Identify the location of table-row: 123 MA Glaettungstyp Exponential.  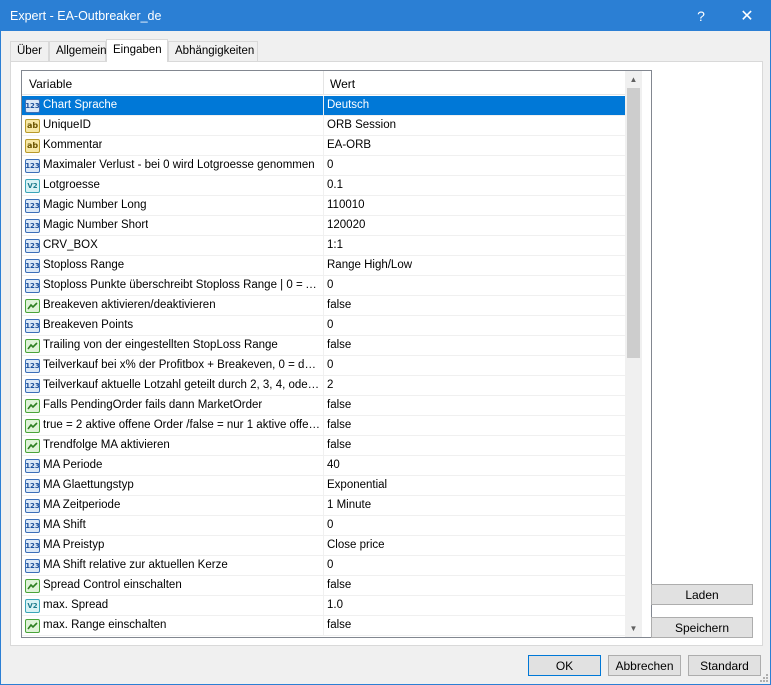
(323, 486).